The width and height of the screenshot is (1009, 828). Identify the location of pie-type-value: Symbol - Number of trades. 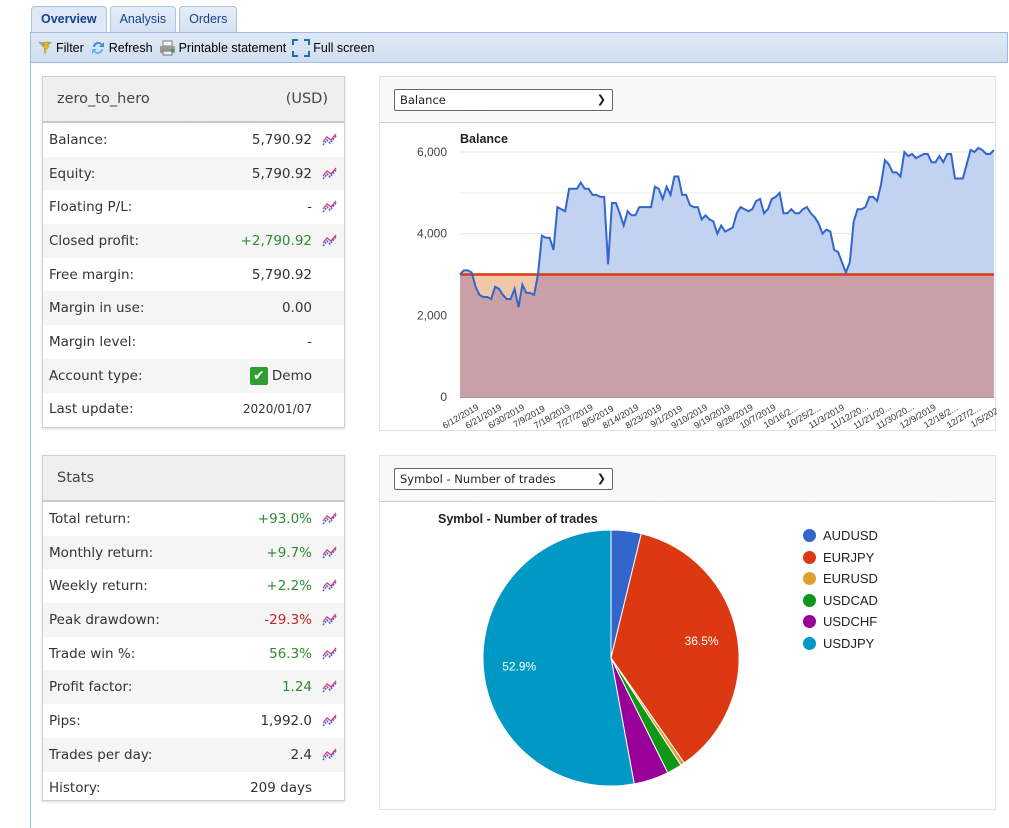
(478, 479).